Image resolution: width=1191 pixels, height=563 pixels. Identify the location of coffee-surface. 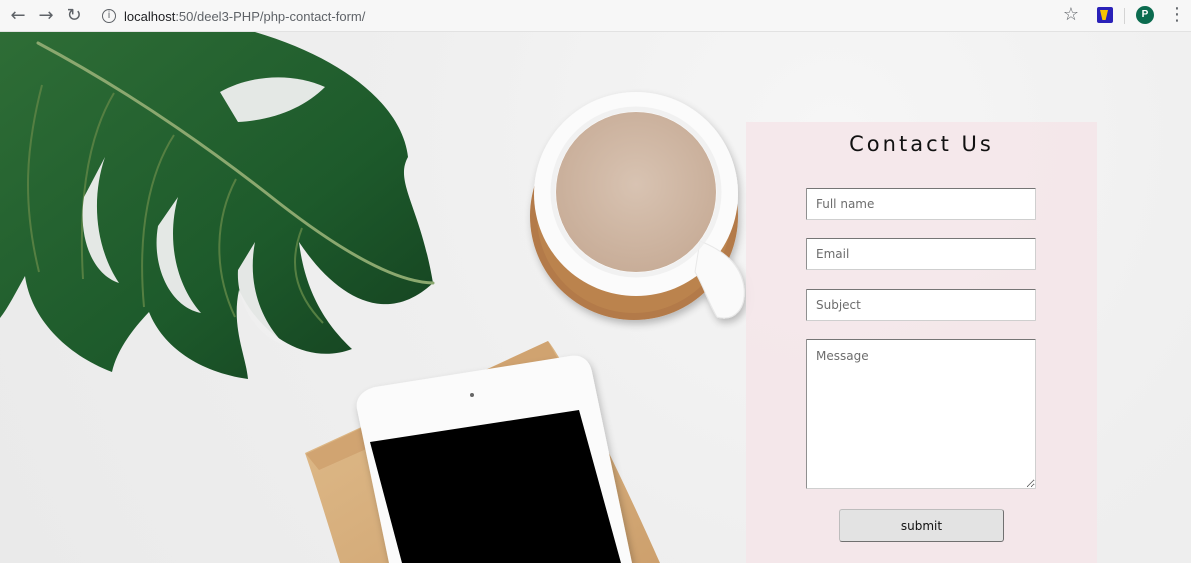
(636, 192).